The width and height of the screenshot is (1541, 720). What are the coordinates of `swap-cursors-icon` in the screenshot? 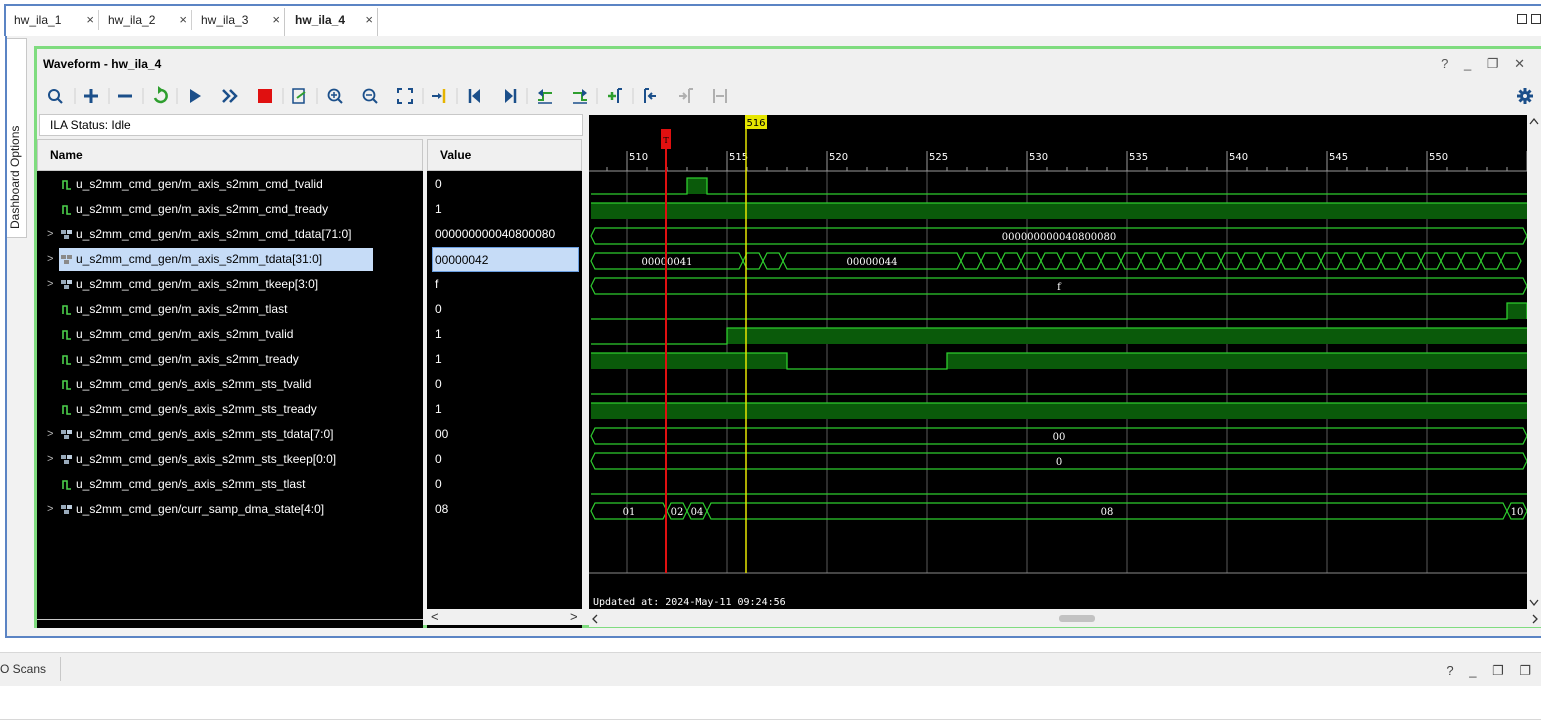 It's located at (720, 96).